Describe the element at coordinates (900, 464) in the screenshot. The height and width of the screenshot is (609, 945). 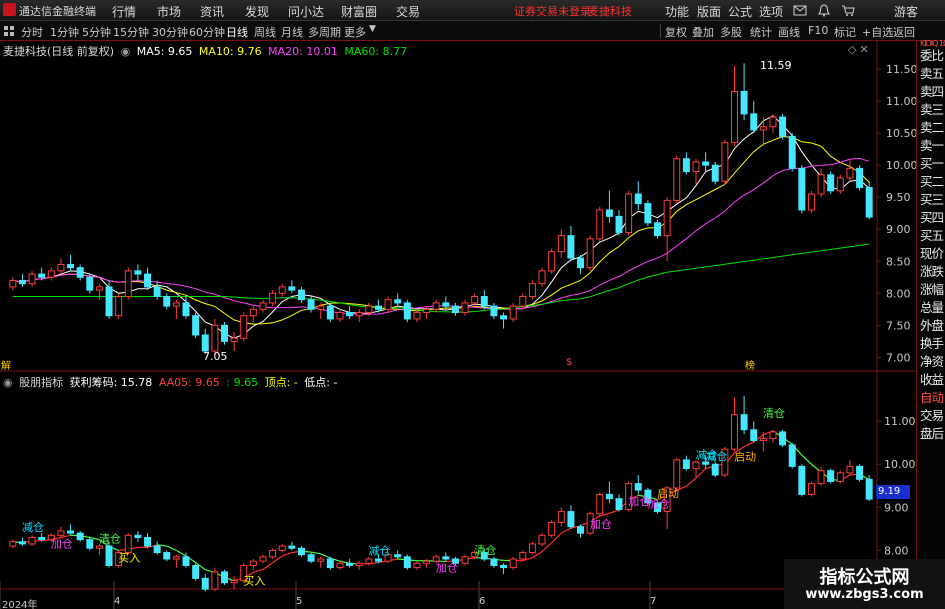
I see `sub-tick-label: 10.00` at that location.